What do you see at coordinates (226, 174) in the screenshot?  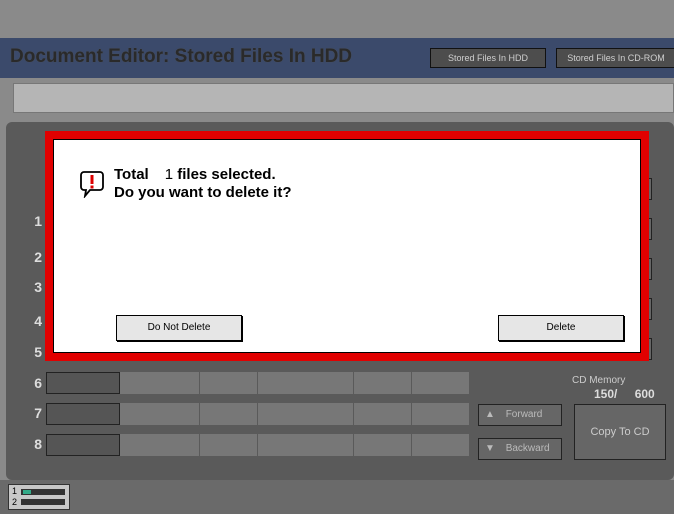 I see `dialog-files-selected-text: files selected.` at bounding box center [226, 174].